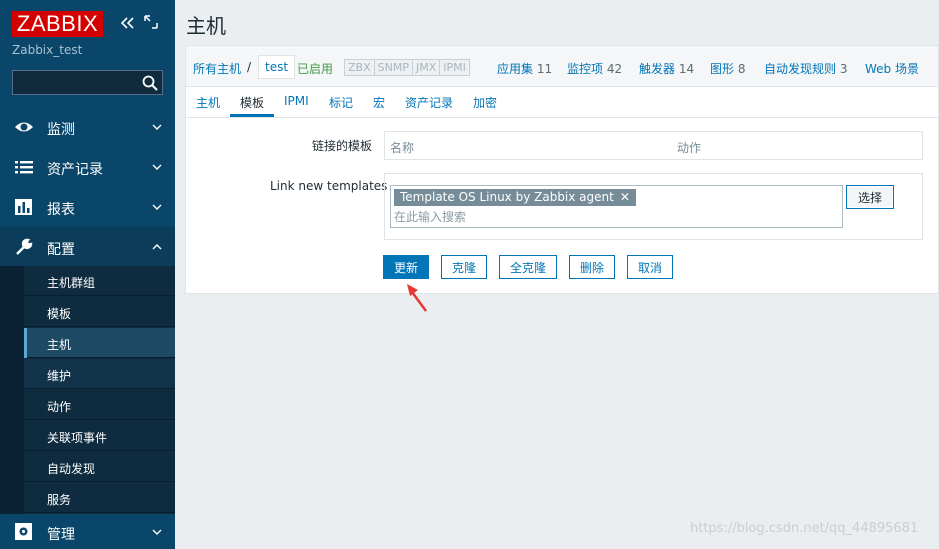 This screenshot has height=549, width=939. What do you see at coordinates (686, 69) in the screenshot?
I see `link-count: 14` at bounding box center [686, 69].